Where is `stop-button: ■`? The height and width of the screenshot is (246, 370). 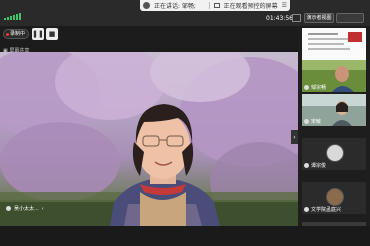 stop-button: ■ is located at coordinates (52, 34).